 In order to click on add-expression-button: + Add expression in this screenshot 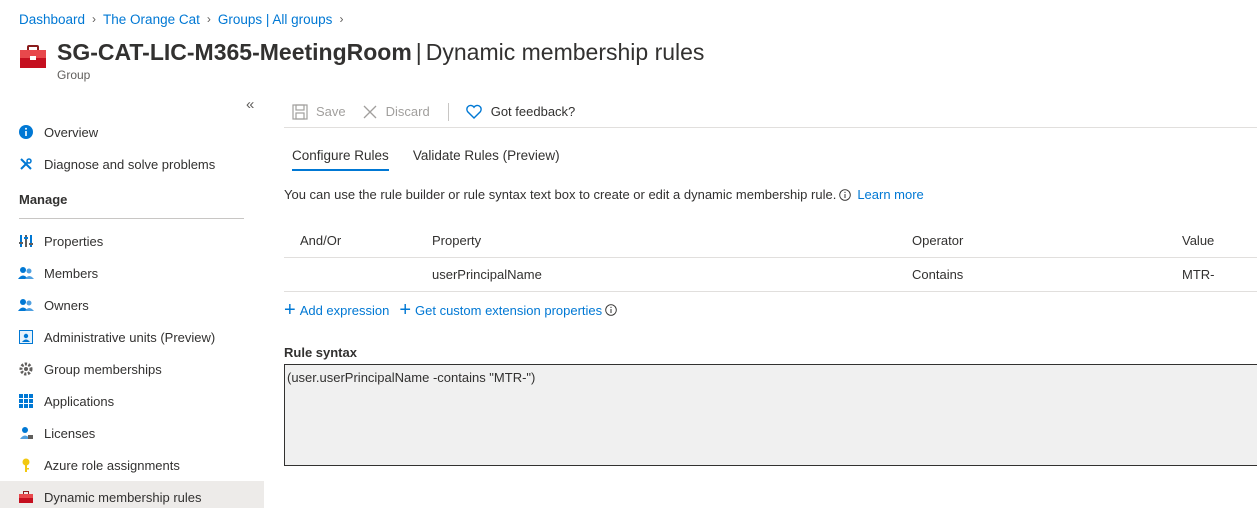, I will do `click(336, 310)`.